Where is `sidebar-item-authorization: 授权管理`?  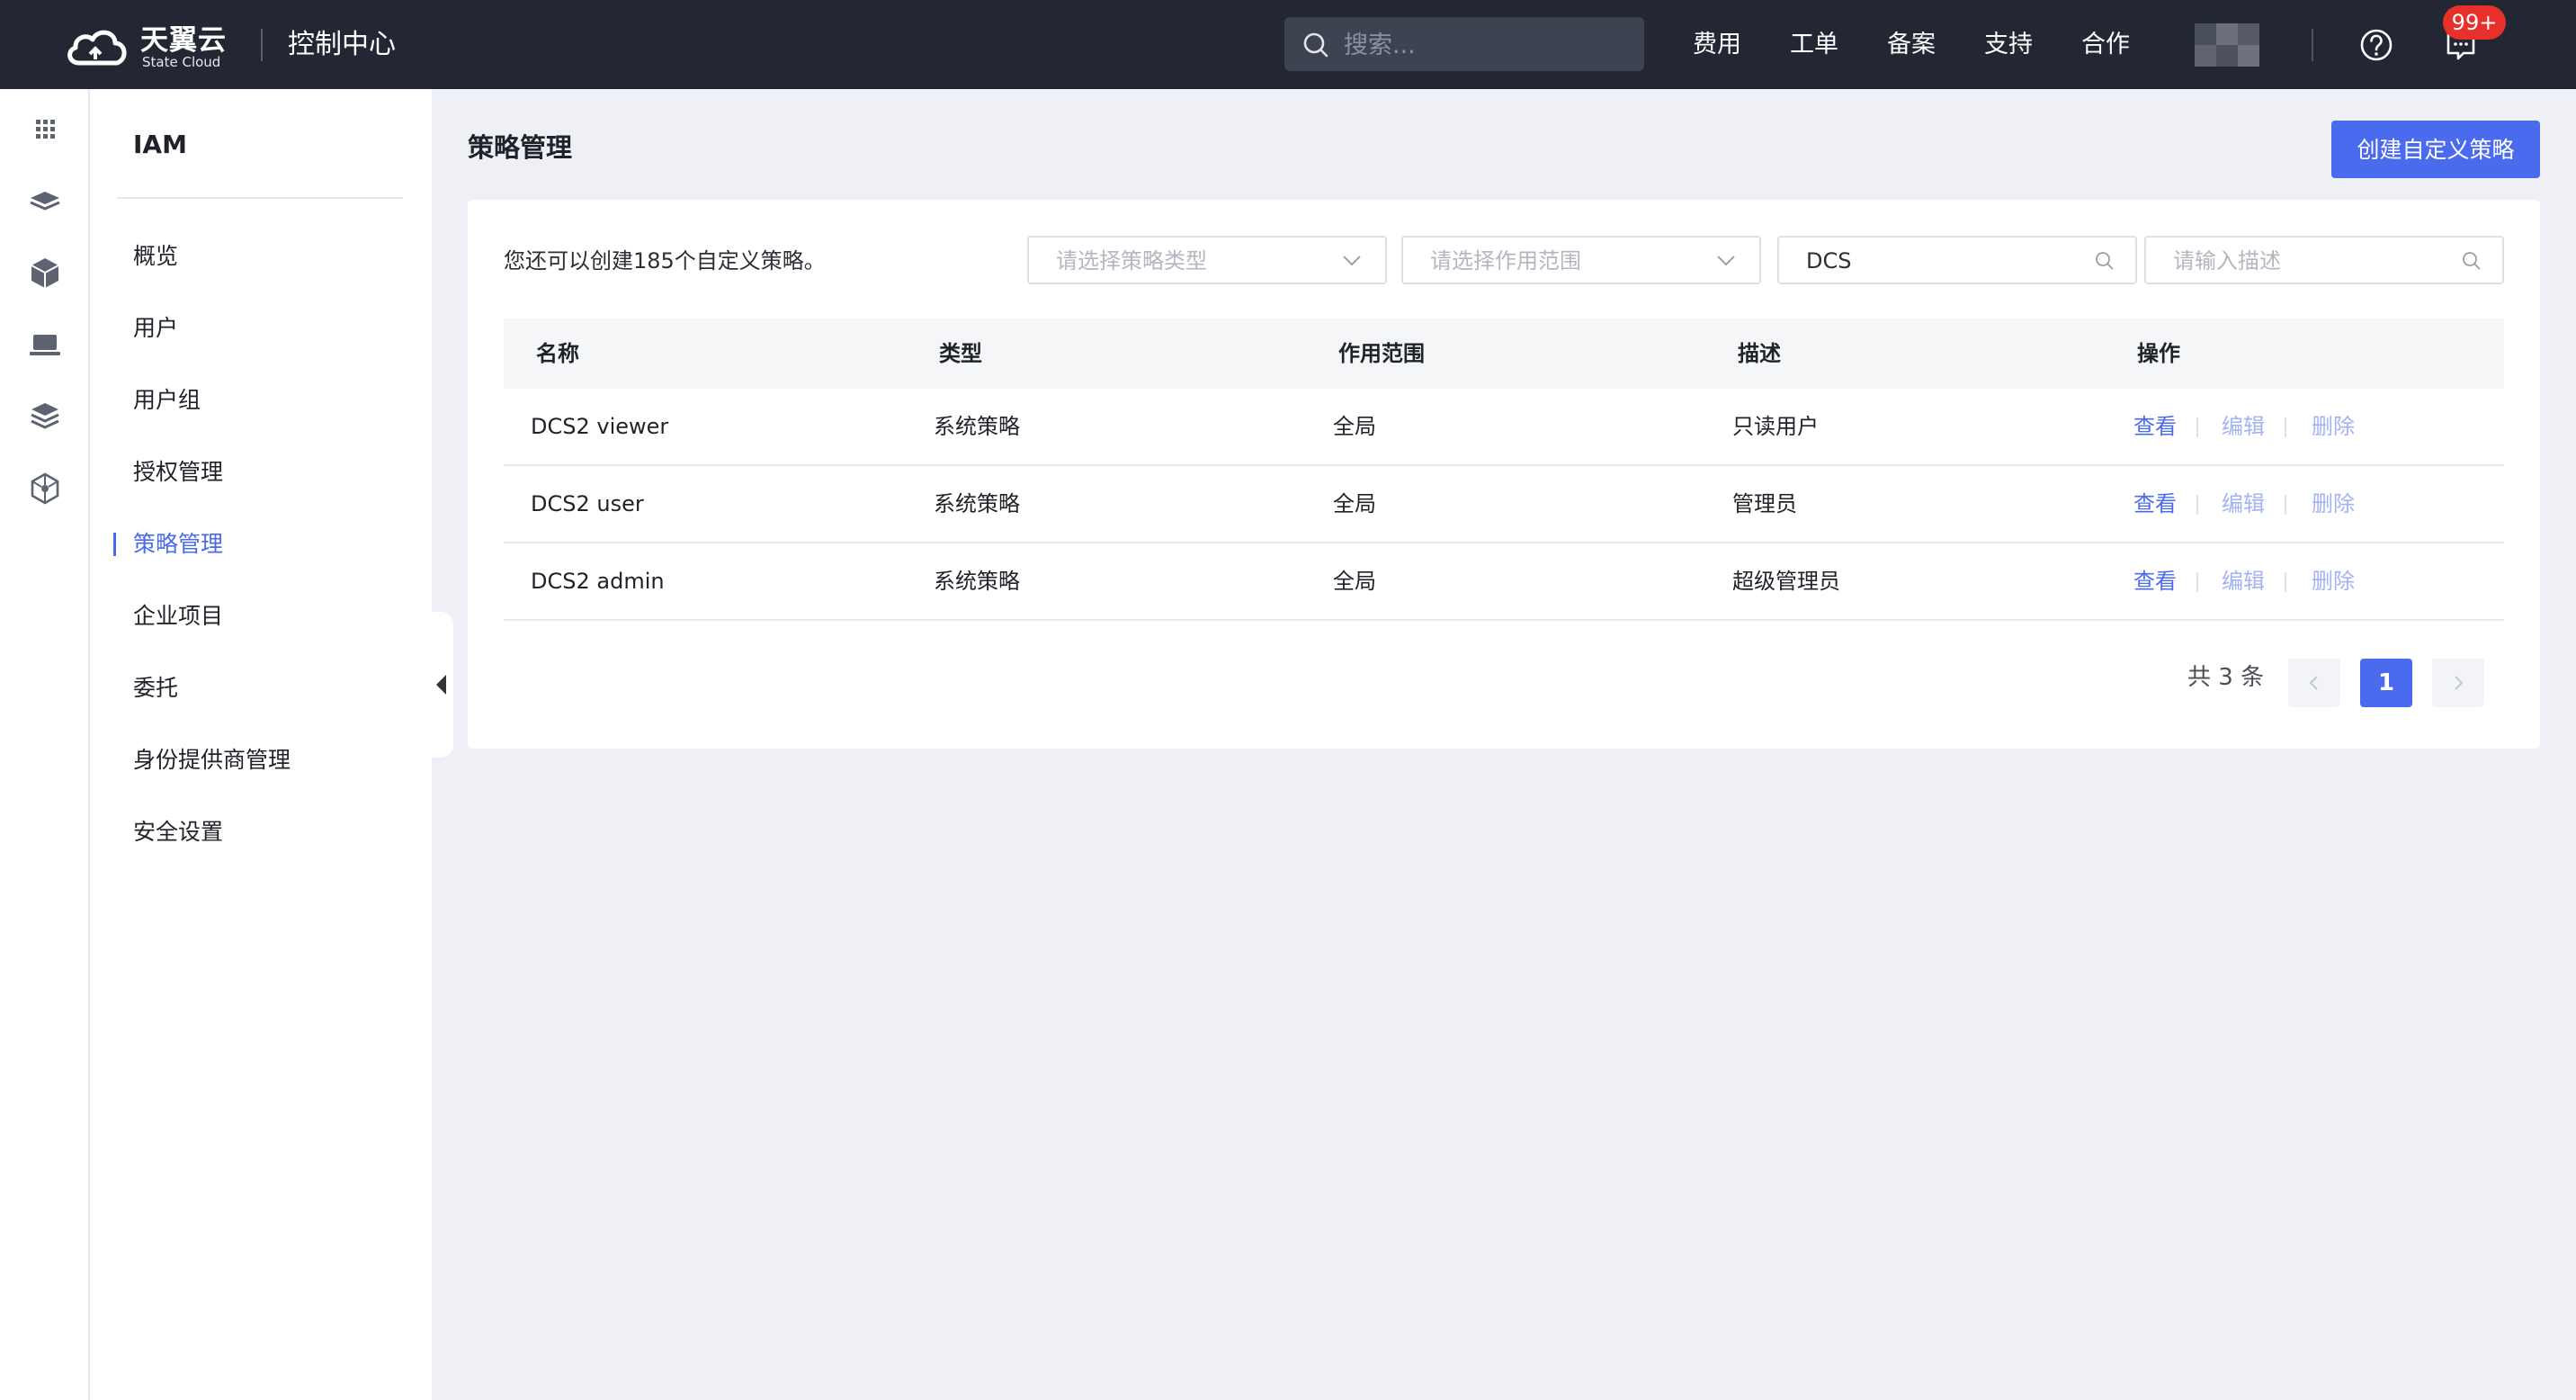 sidebar-item-authorization: 授权管理 is located at coordinates (178, 472).